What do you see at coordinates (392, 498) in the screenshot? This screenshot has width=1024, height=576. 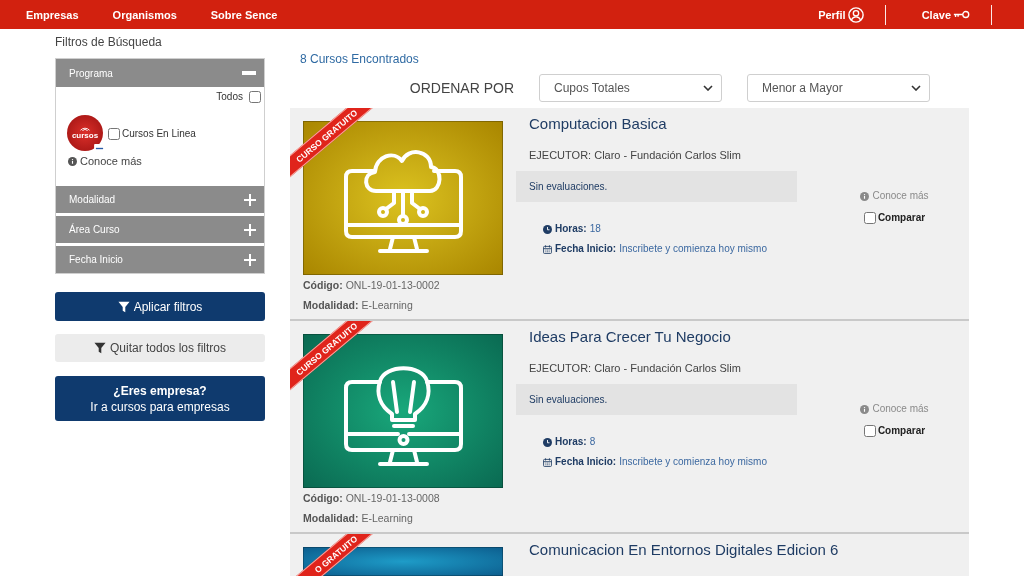 I see `code-value: ONL-19-01-13-0008` at bounding box center [392, 498].